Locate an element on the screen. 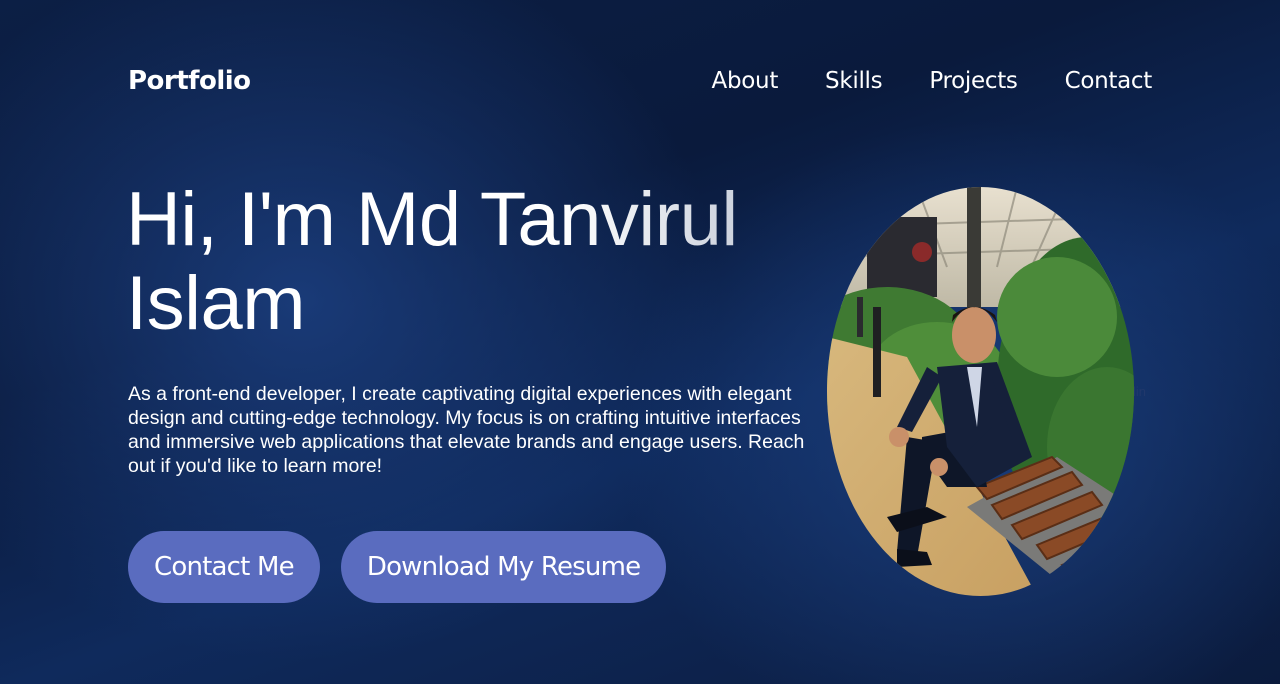 The image size is (1280, 684). profile-photo is located at coordinates (980, 391).